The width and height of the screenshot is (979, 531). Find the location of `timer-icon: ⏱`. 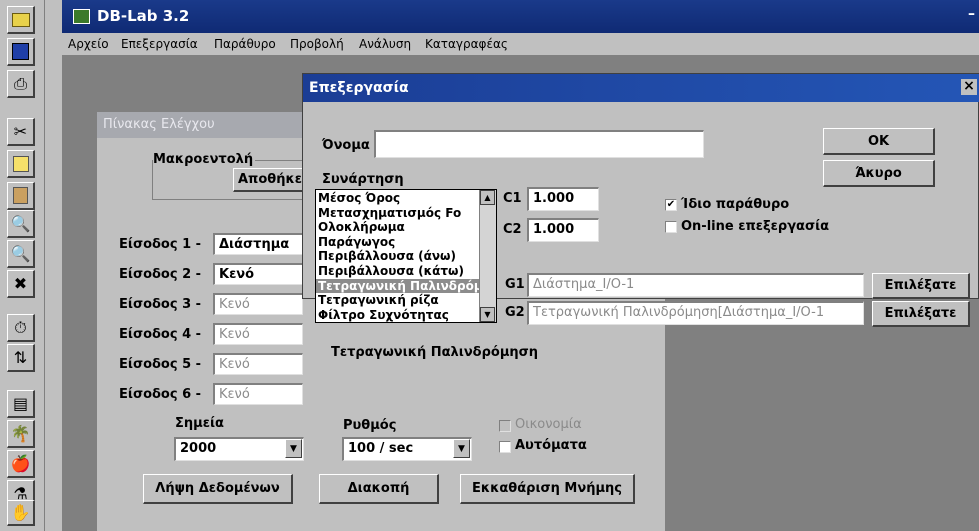

timer-icon: ⏱ is located at coordinates (21, 328).